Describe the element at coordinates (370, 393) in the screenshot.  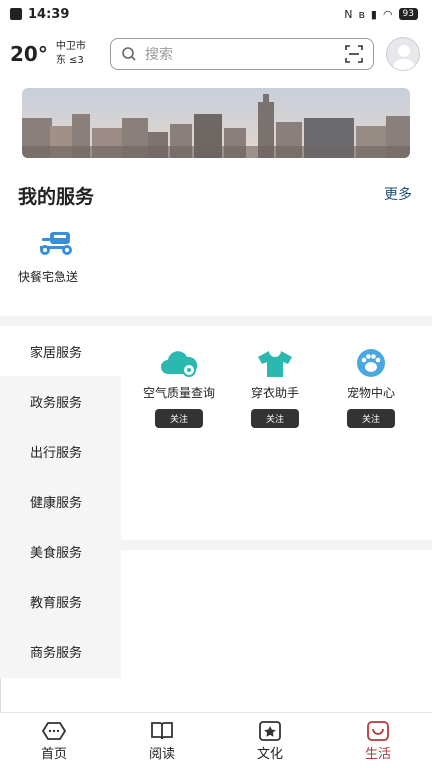
I see `service-name: 宠物中心` at that location.